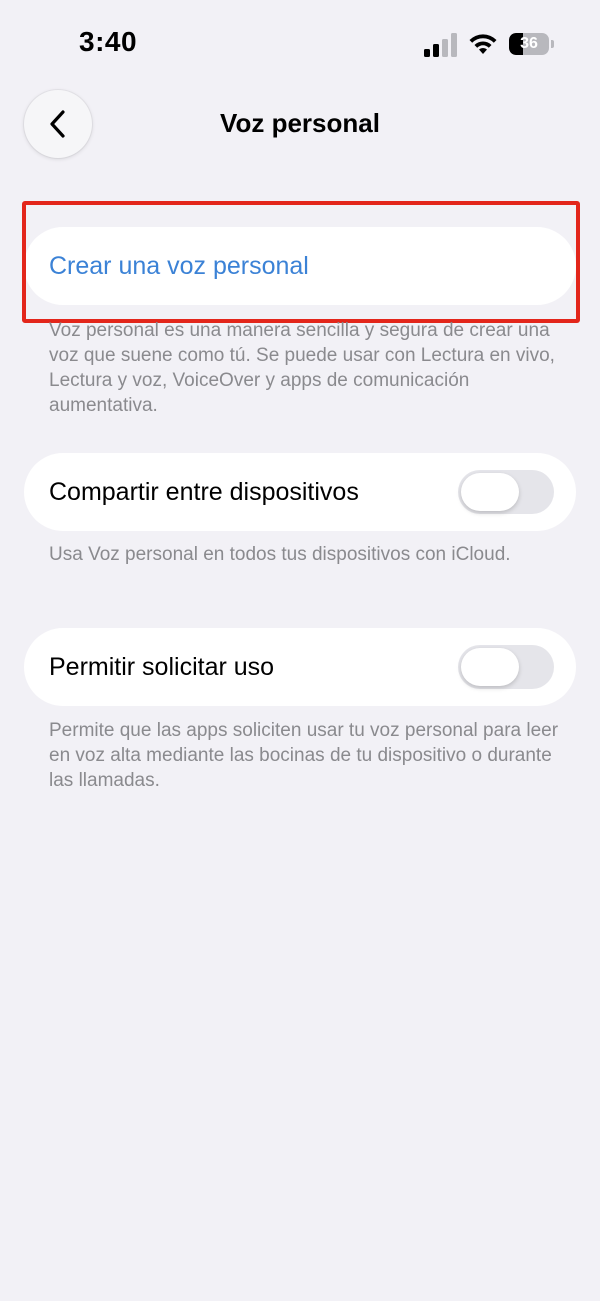 The width and height of the screenshot is (600, 1301). What do you see at coordinates (529, 43) in the screenshot?
I see `battery-level: 36` at bounding box center [529, 43].